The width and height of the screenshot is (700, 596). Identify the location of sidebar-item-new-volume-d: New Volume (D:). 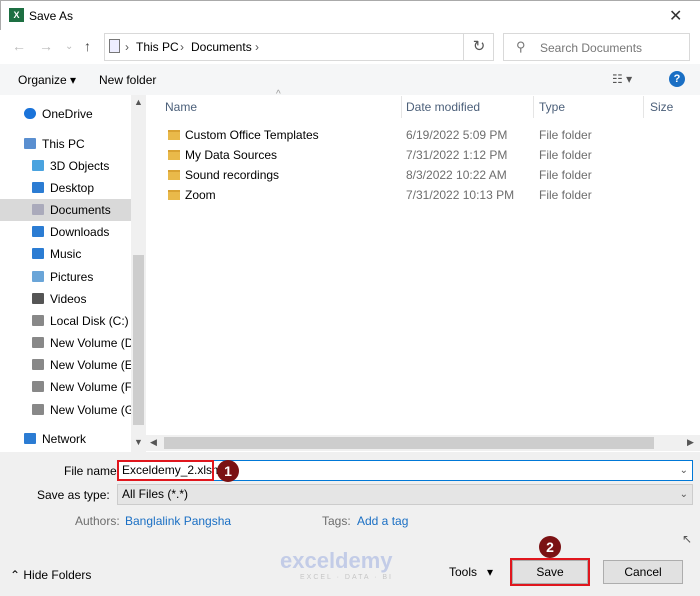
(65, 343).